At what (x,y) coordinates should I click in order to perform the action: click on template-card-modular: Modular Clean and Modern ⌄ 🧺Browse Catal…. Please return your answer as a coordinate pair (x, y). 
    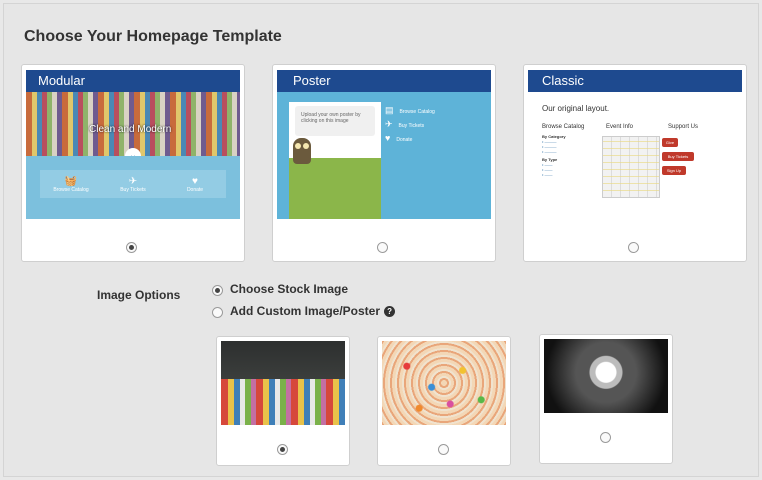
    Looking at the image, I should click on (133, 163).